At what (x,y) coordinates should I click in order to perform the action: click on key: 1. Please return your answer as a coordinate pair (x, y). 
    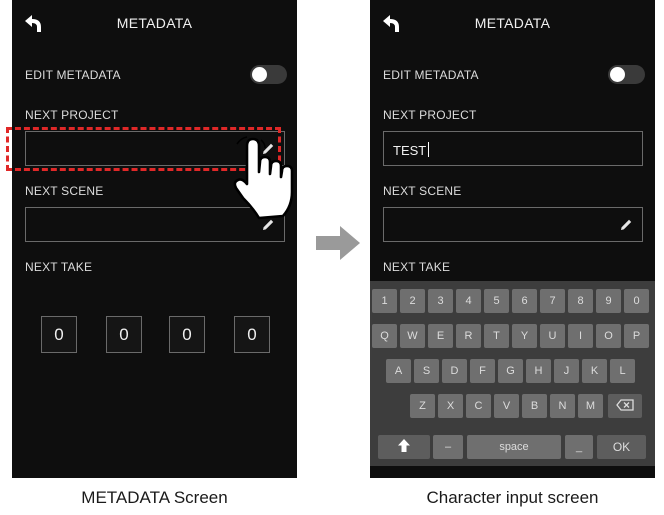
    Looking at the image, I should click on (384, 301).